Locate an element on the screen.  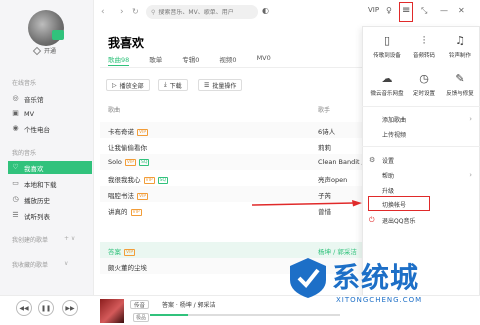
menu-item-settings: ⚙ 设置 is located at coordinates (421, 160).